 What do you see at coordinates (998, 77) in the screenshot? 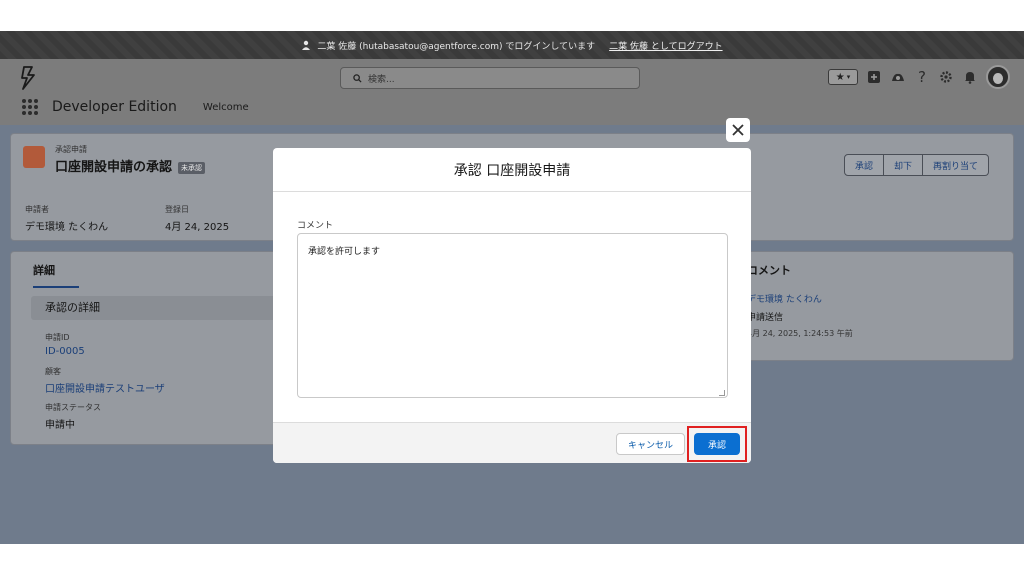
I see `user-avatar` at bounding box center [998, 77].